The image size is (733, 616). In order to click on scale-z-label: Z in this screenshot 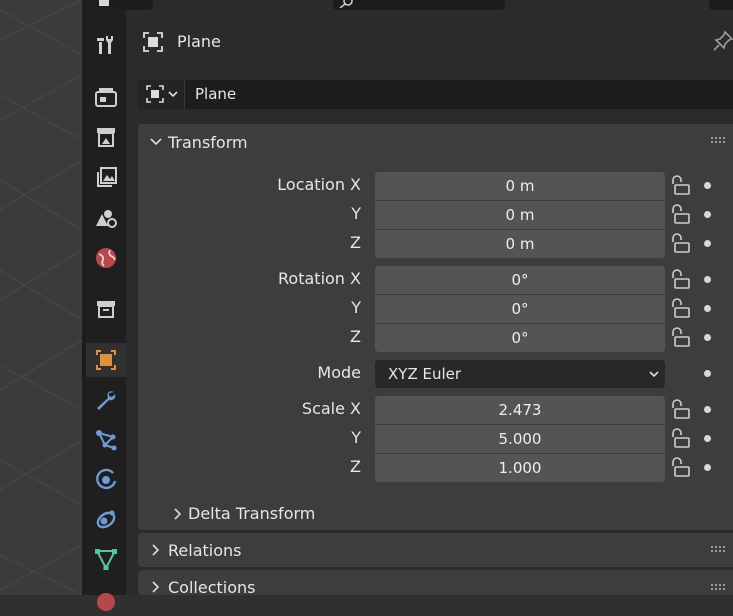, I will do `click(355, 466)`.